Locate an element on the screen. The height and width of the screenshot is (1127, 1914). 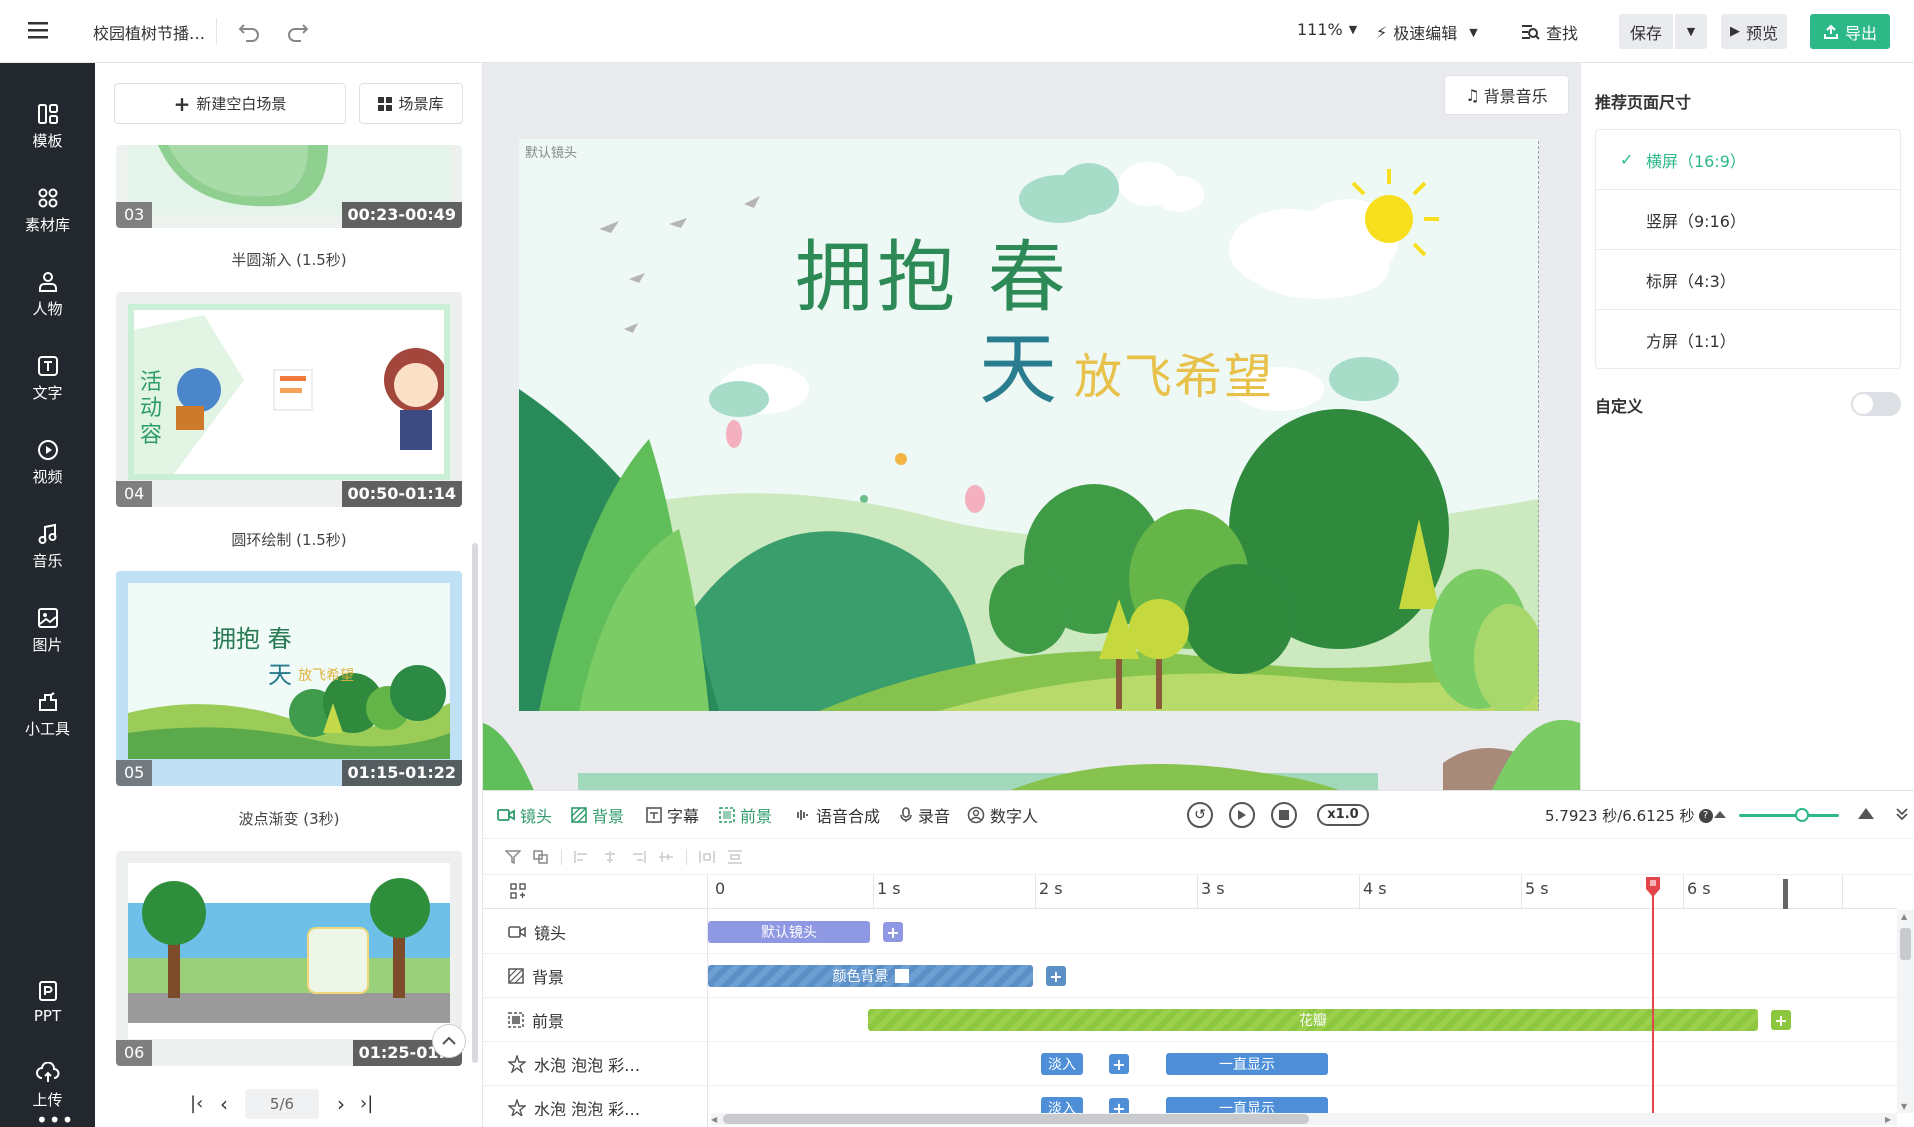
add-effect-button: + is located at coordinates (1119, 1064).